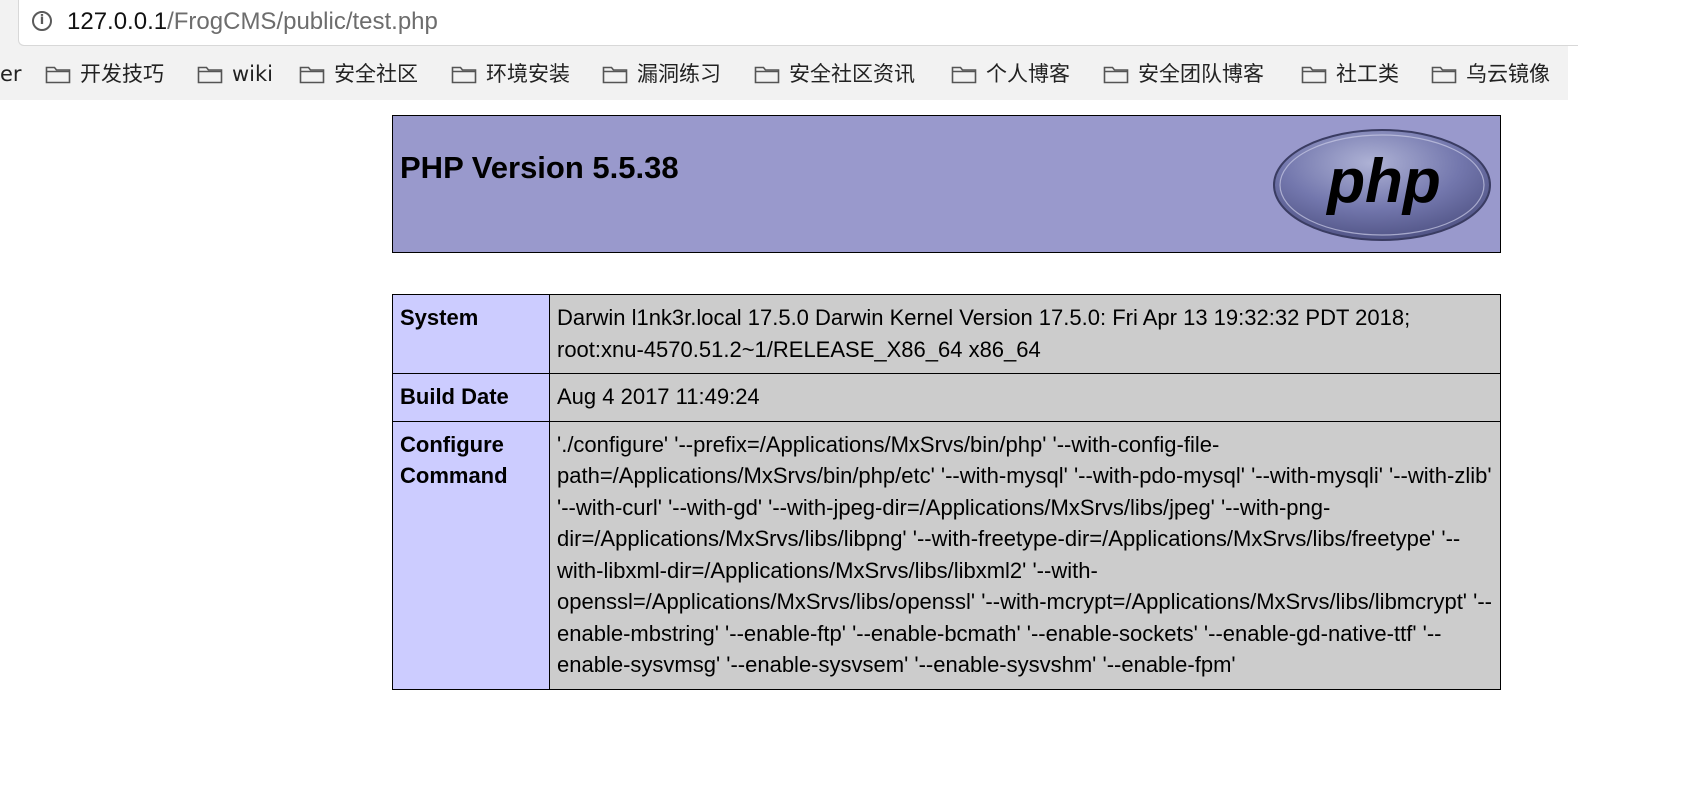  What do you see at coordinates (798, 23) in the screenshot?
I see `address-bar: i 127.0.0.1/FrogCMS/public/test.php` at bounding box center [798, 23].